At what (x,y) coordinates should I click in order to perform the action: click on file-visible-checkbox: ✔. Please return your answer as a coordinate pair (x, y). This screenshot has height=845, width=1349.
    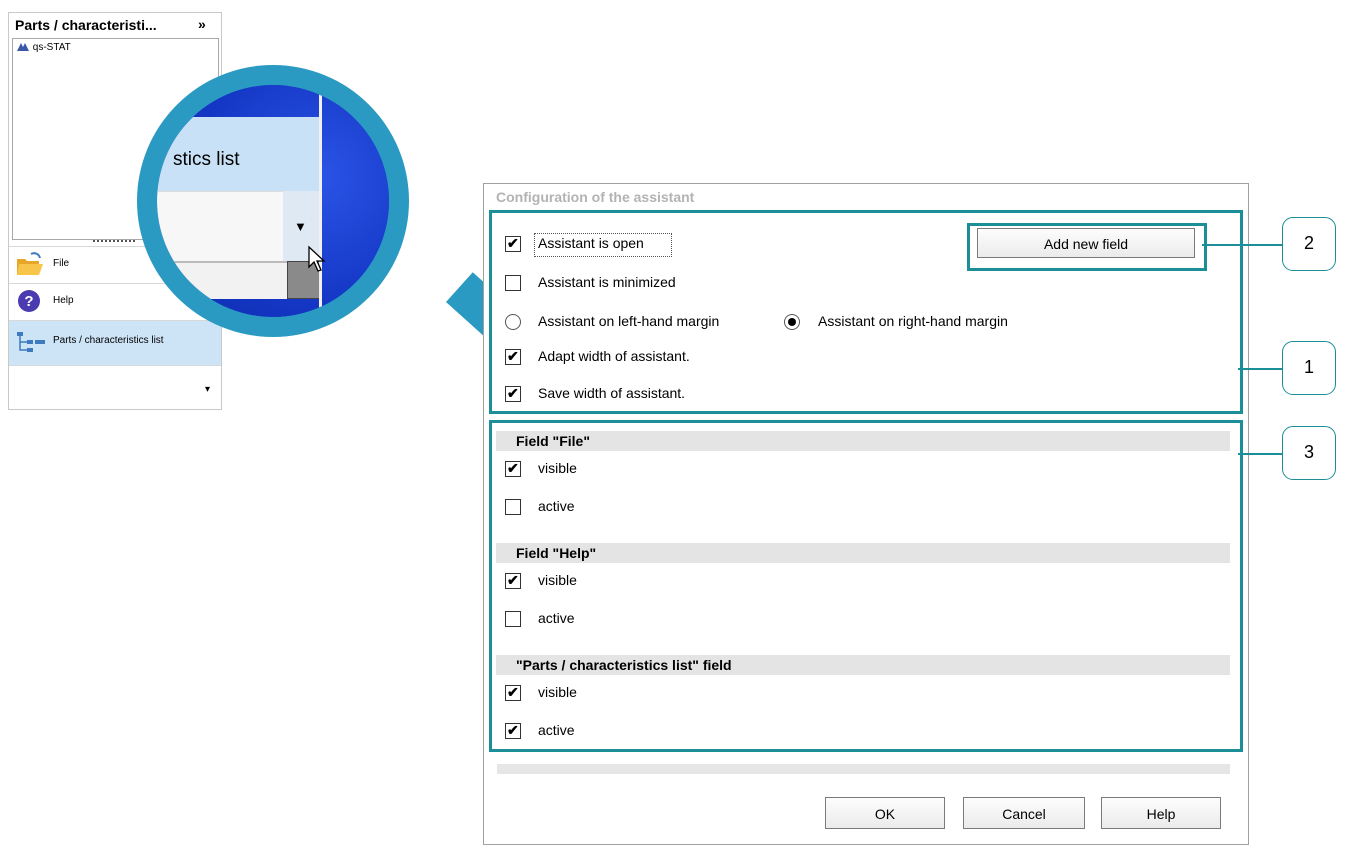
    Looking at the image, I should click on (513, 468).